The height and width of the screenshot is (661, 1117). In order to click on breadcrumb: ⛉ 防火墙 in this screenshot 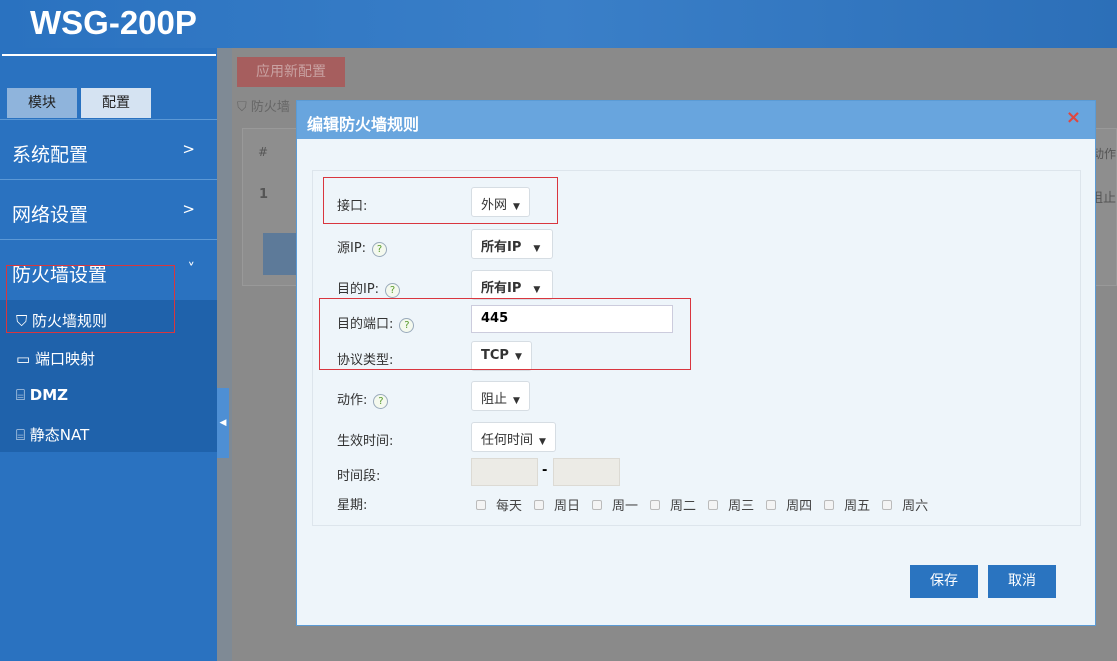, I will do `click(263, 105)`.